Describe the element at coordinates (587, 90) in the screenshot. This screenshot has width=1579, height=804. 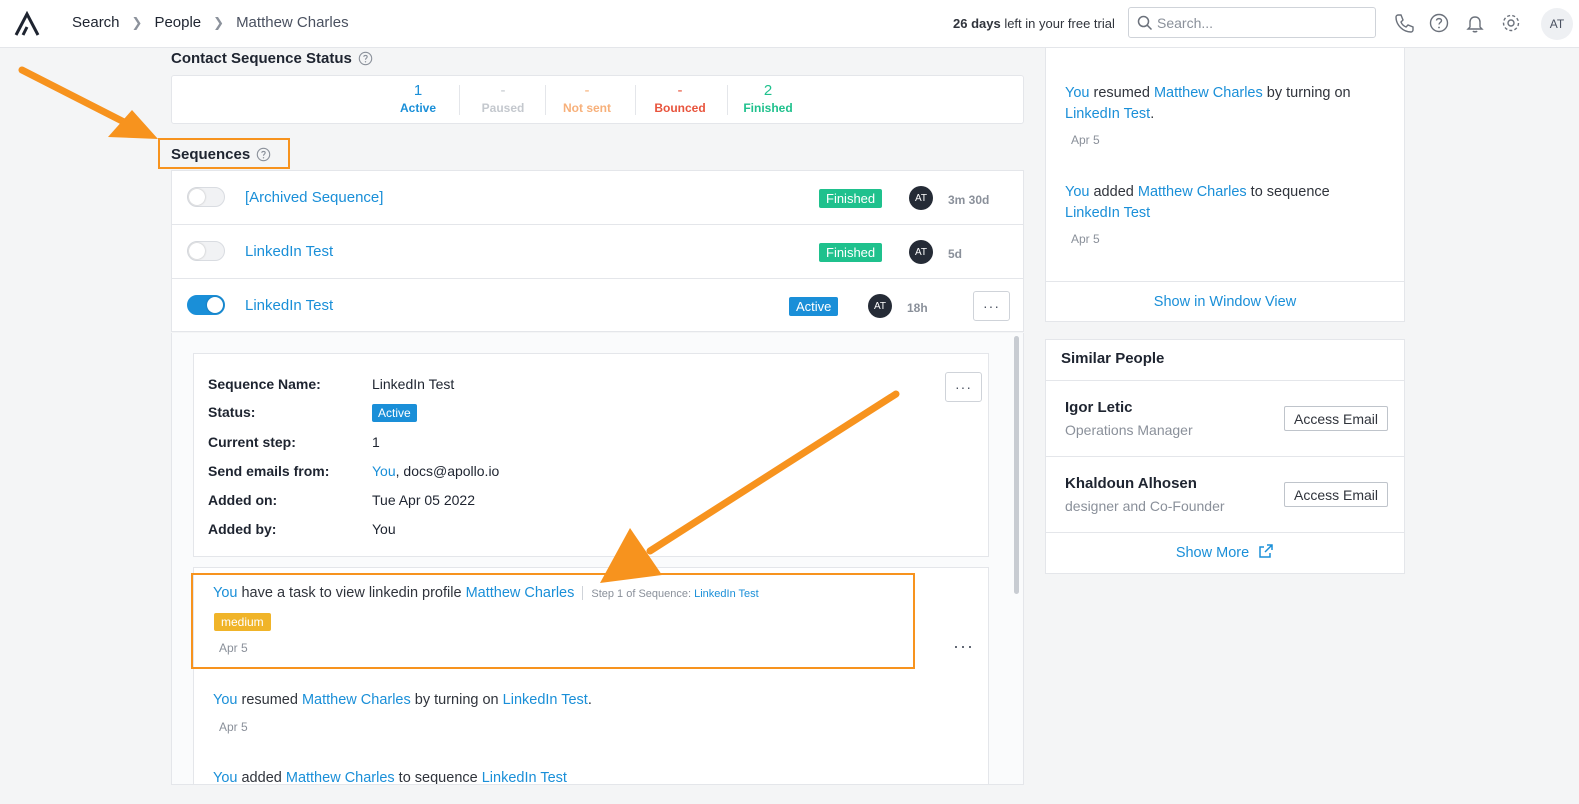
I see `stat-not-sent-value: -` at that location.